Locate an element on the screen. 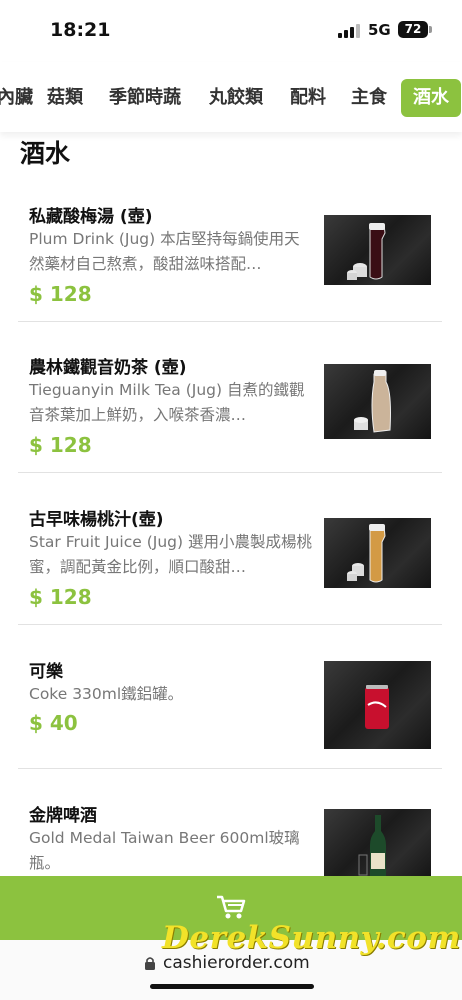 This screenshot has width=462, height=1000. bottle-icon is located at coordinates (372, 847).